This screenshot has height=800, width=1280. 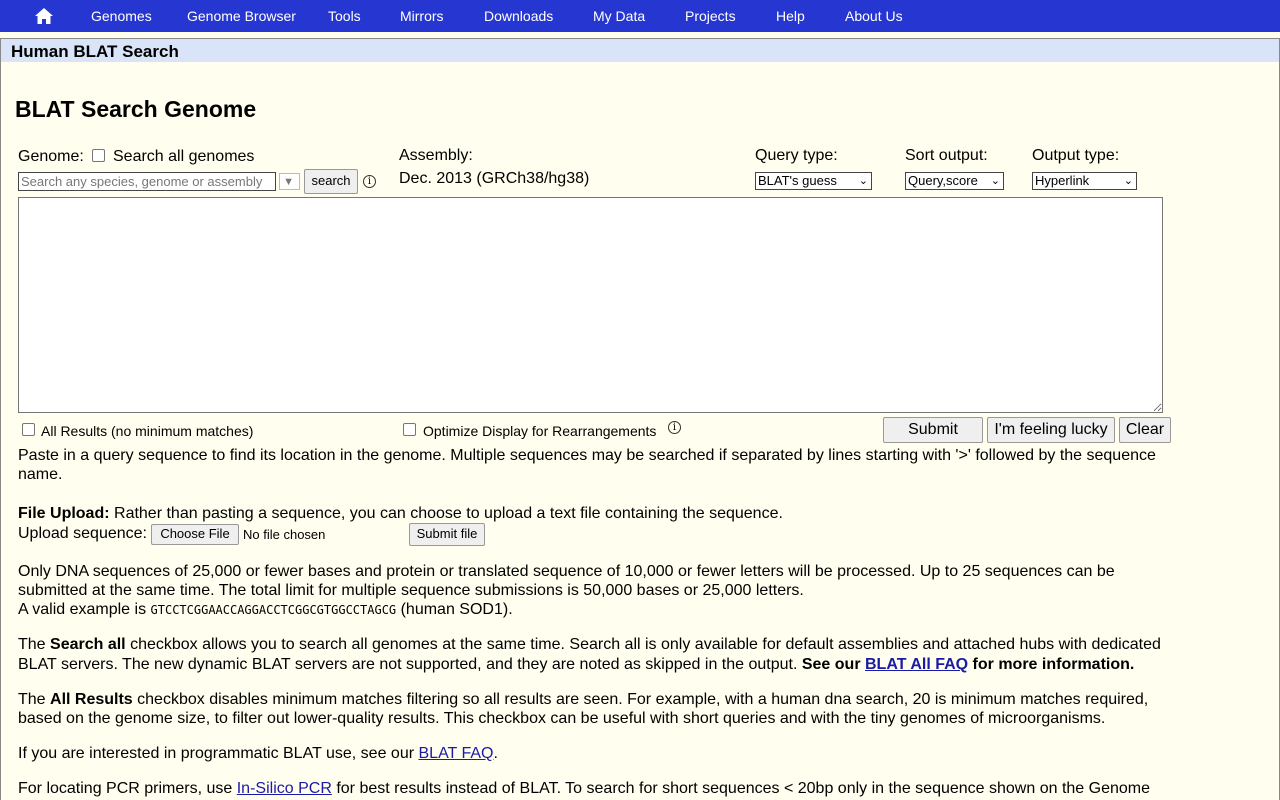 I want to click on chevron-down-icon: ▼, so click(x=288, y=182).